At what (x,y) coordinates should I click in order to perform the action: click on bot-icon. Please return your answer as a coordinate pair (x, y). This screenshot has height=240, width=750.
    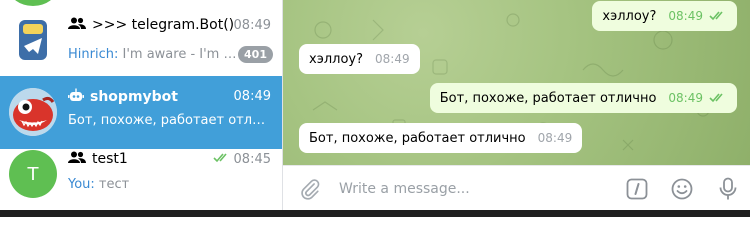
    Looking at the image, I should click on (76, 97).